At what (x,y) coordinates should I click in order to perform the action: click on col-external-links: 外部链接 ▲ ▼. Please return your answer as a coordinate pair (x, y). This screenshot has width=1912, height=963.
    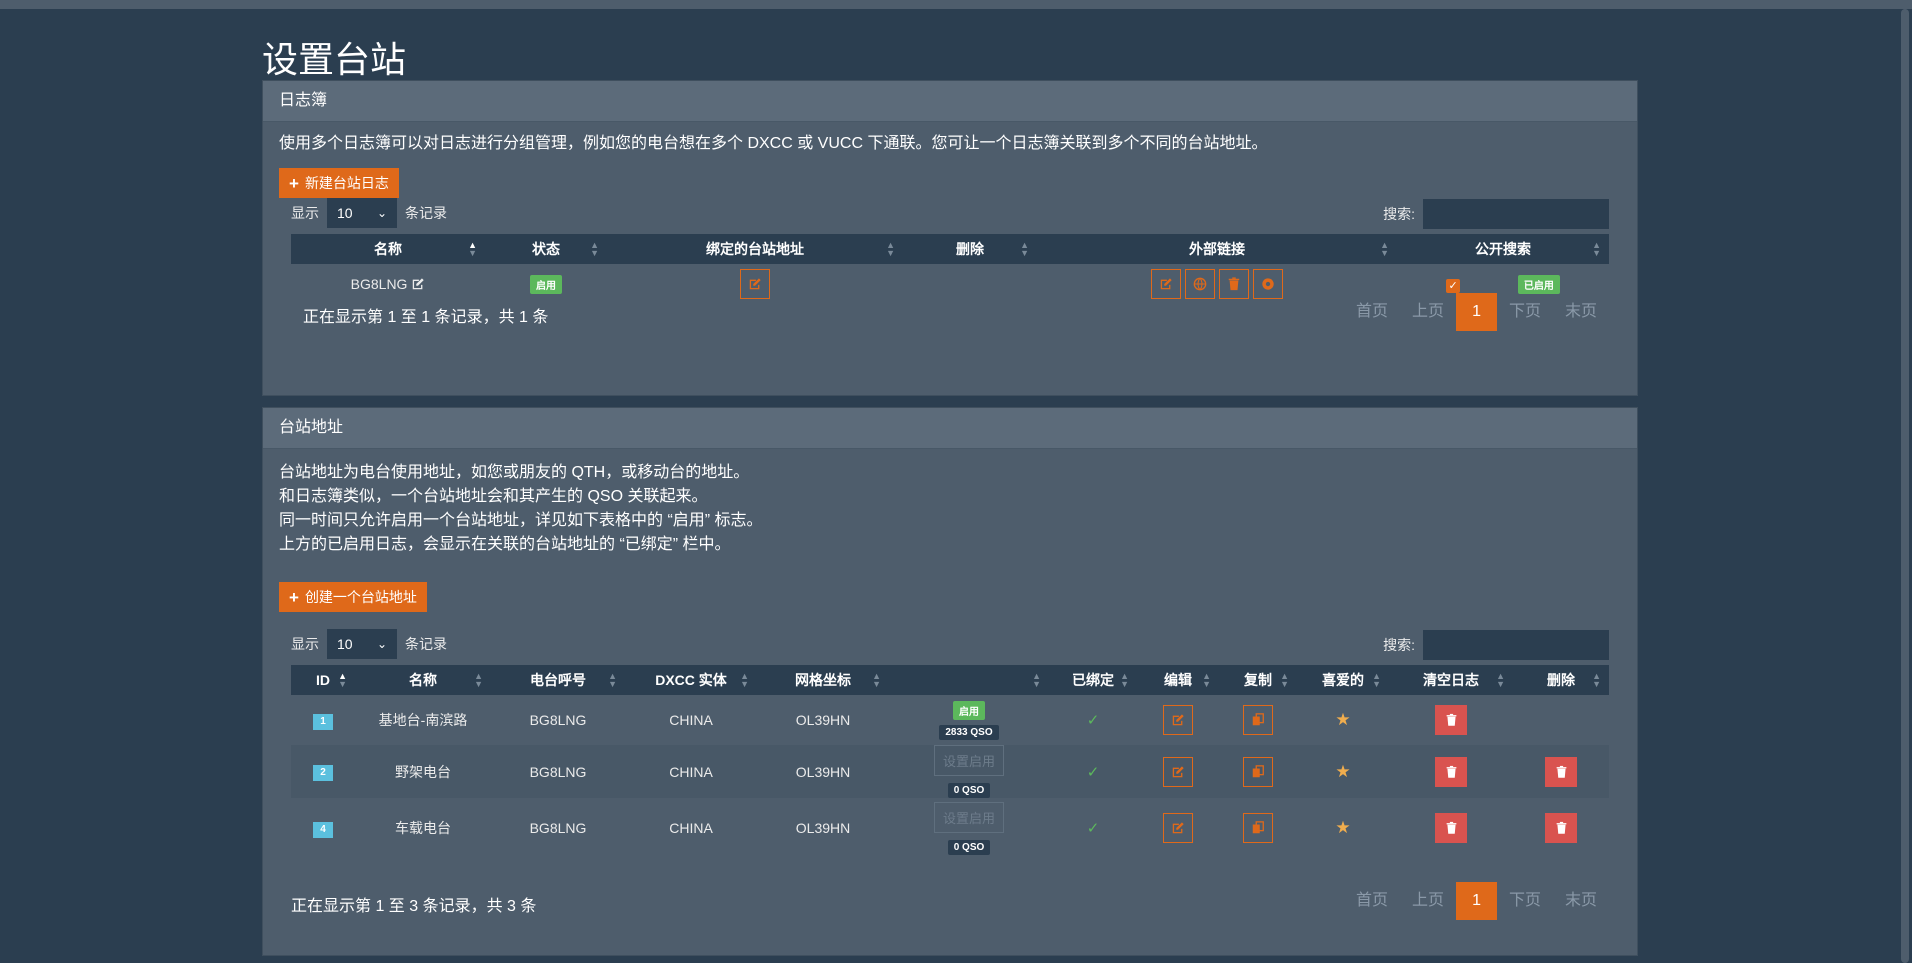
    Looking at the image, I should click on (1217, 249).